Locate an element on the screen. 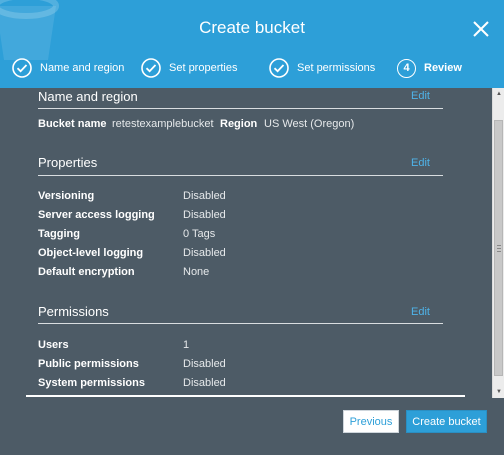  scroll-up-icon: ▲ is located at coordinates (499, 94).